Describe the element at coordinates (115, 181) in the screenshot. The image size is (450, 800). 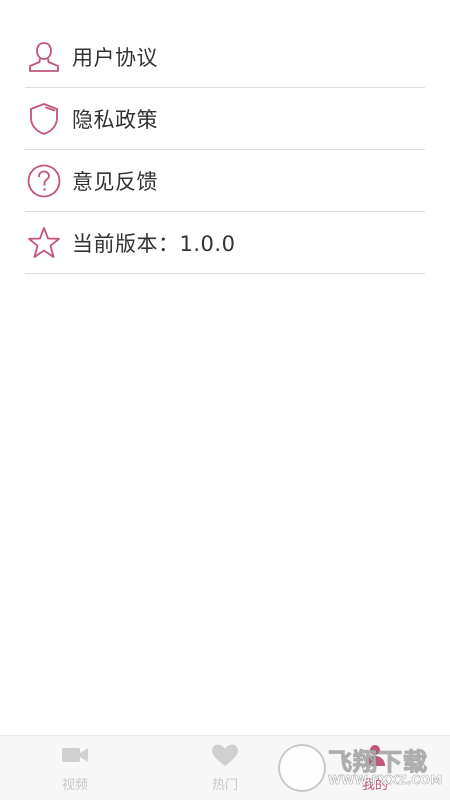
I see `menu-item-label: 意见反馈` at that location.